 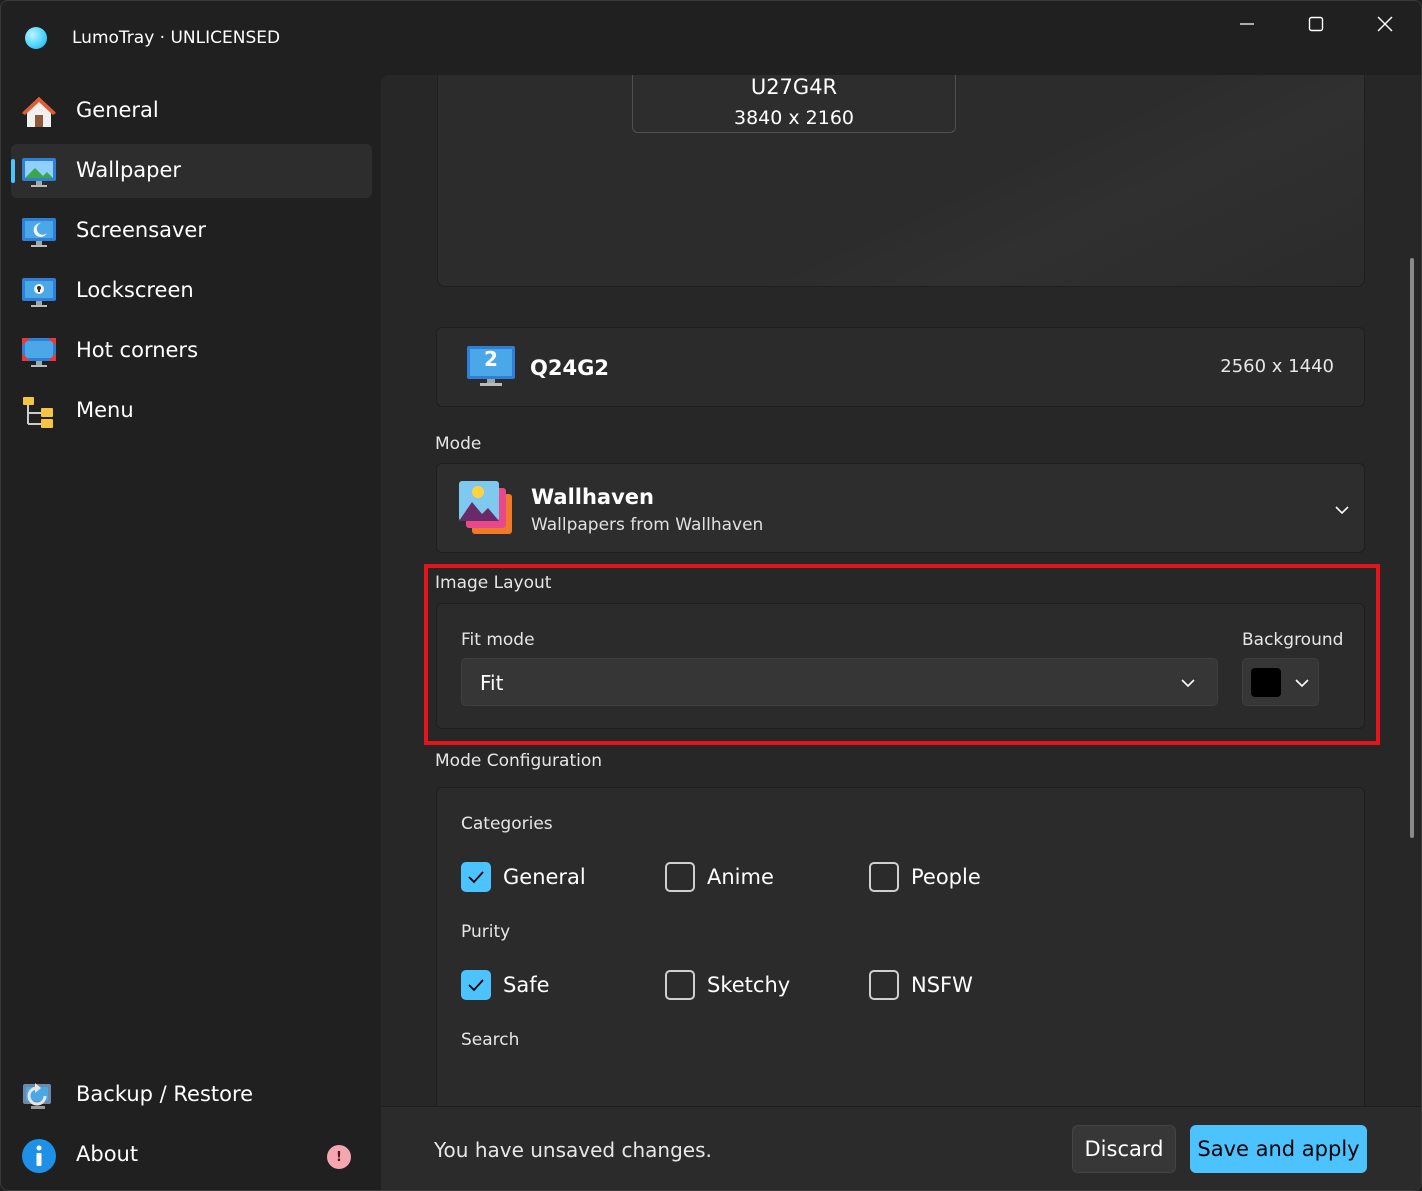 I want to click on sidebar-item-label: General, so click(x=117, y=110).